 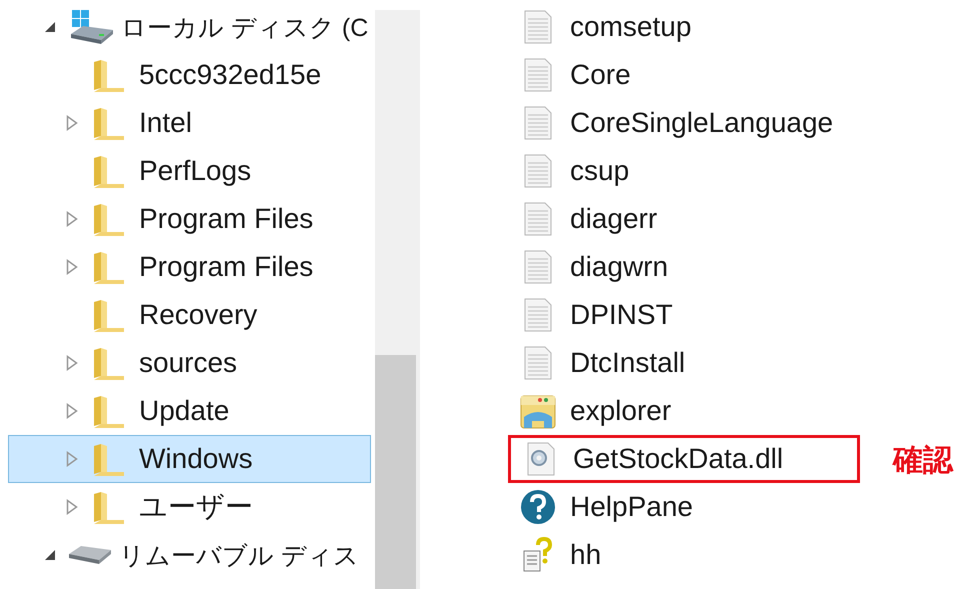 I want to click on folder-window-icon, so click(x=538, y=411).